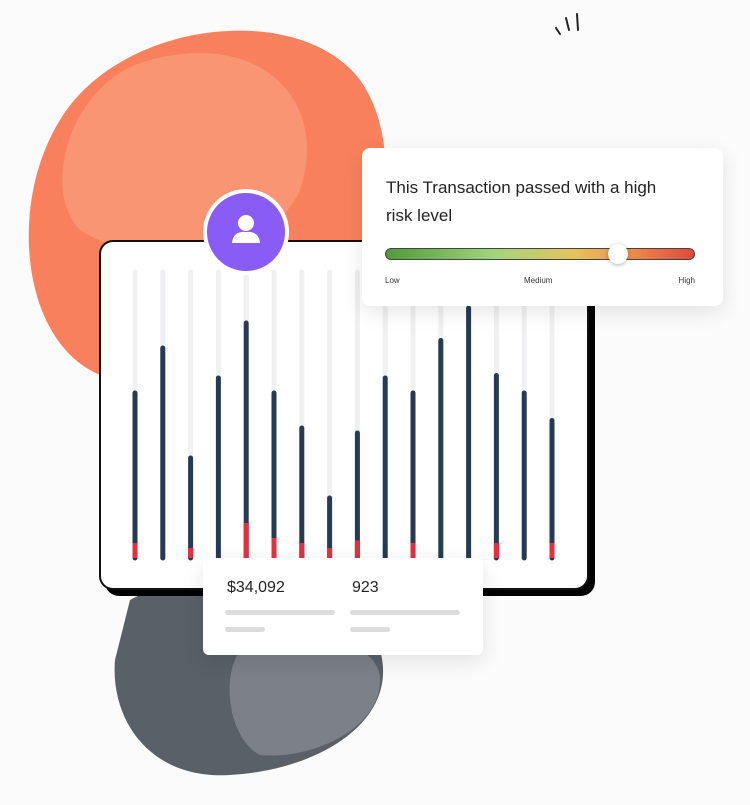 The width and height of the screenshot is (750, 805). I want to click on risk-slider-thumb, so click(617, 254).